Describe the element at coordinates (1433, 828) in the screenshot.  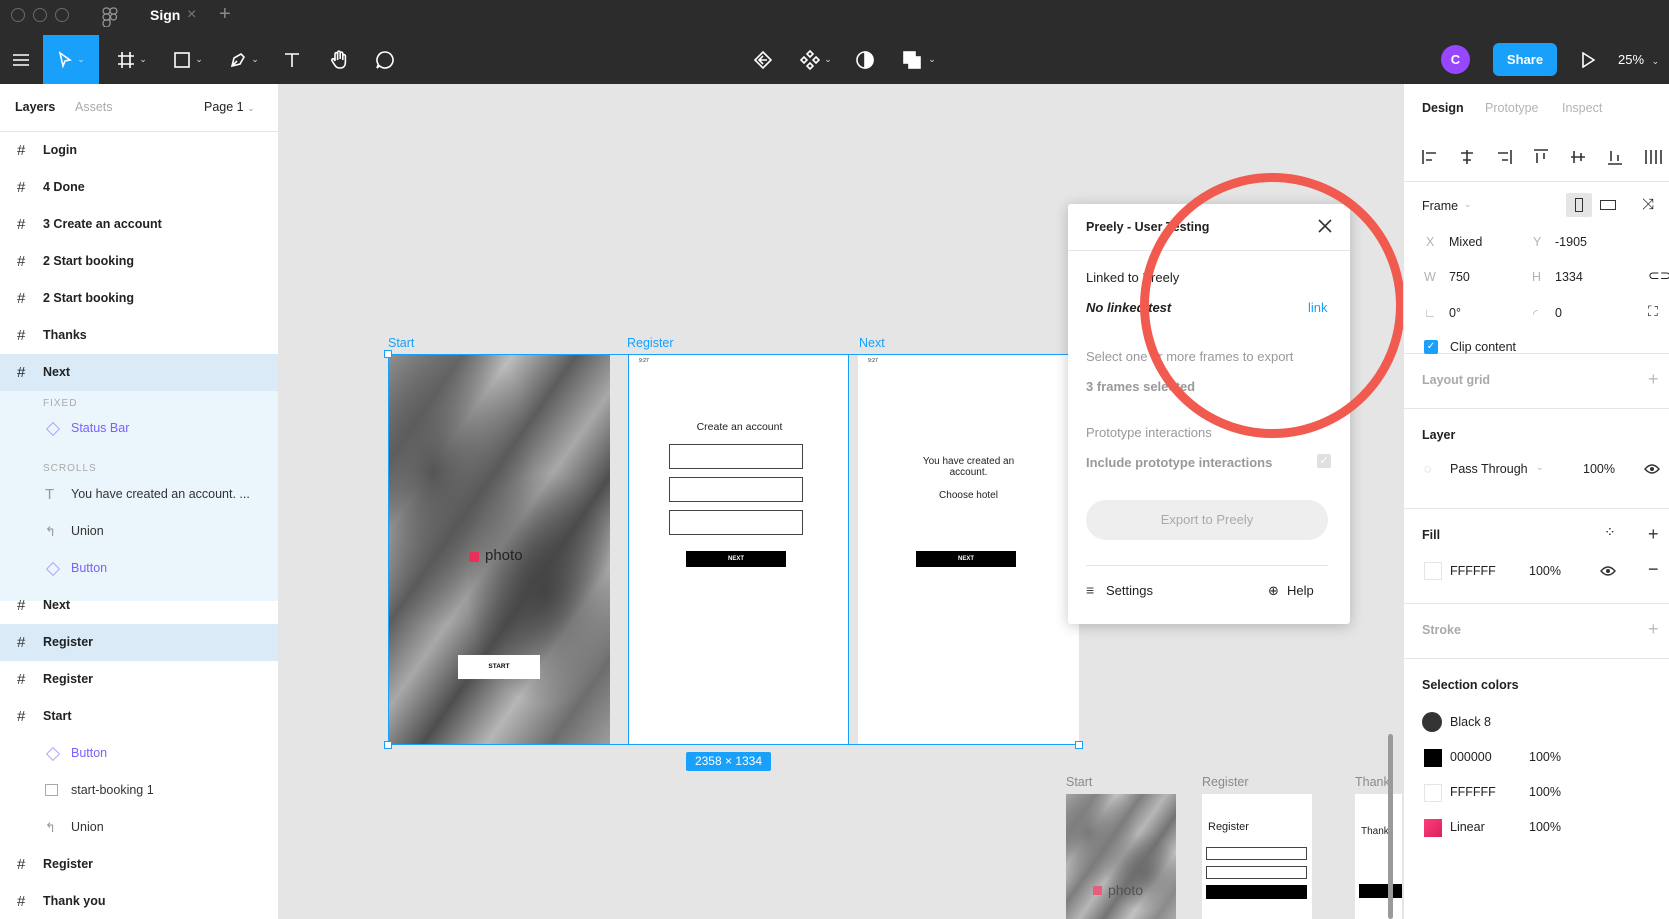
I see `gradient-swatch` at that location.